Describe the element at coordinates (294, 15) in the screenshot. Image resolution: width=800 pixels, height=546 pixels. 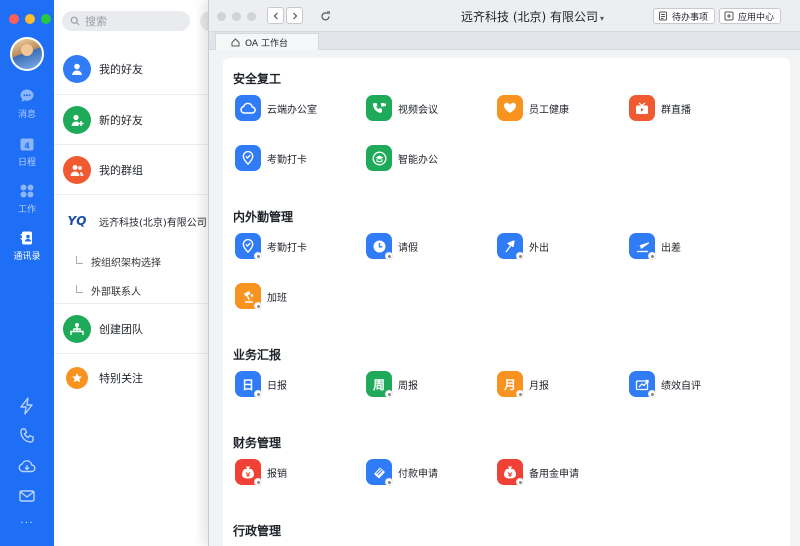
I see `forward-button` at that location.